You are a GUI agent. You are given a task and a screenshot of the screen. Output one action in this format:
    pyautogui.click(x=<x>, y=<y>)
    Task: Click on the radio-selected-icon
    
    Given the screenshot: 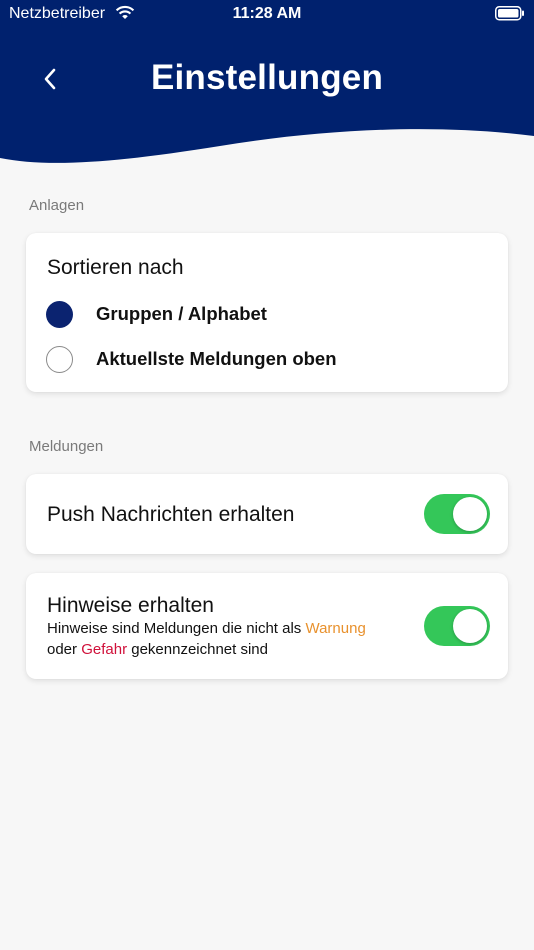 What is the action you would take?
    pyautogui.click(x=59, y=314)
    